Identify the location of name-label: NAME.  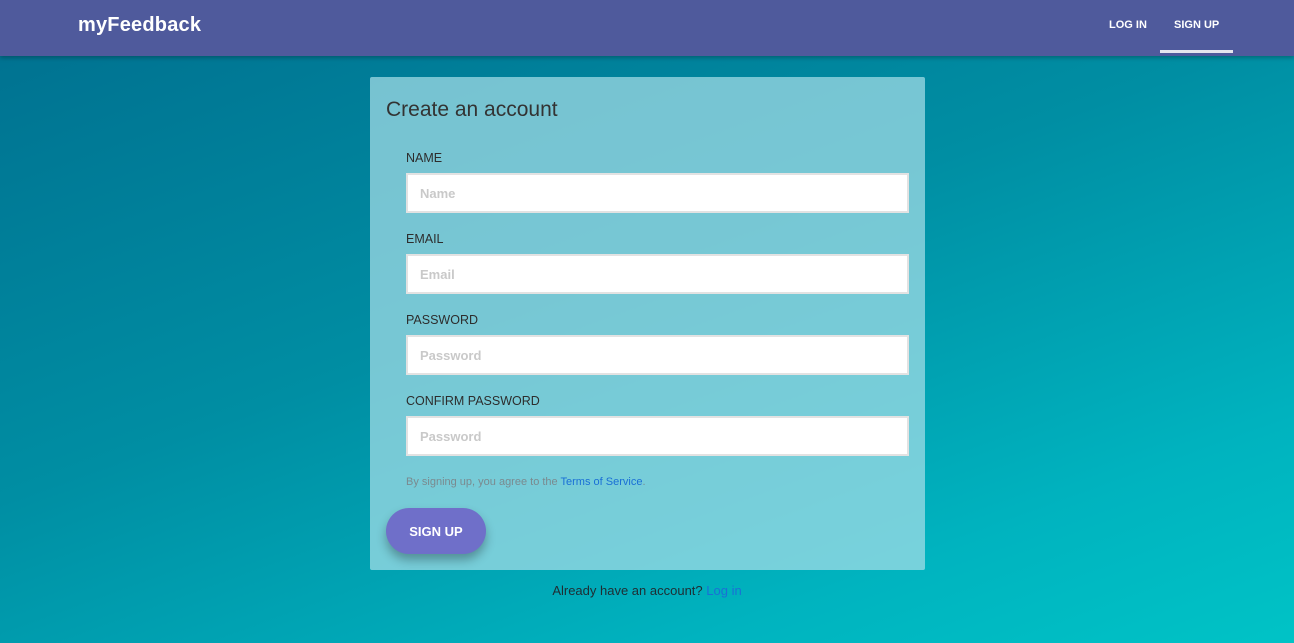
(424, 158).